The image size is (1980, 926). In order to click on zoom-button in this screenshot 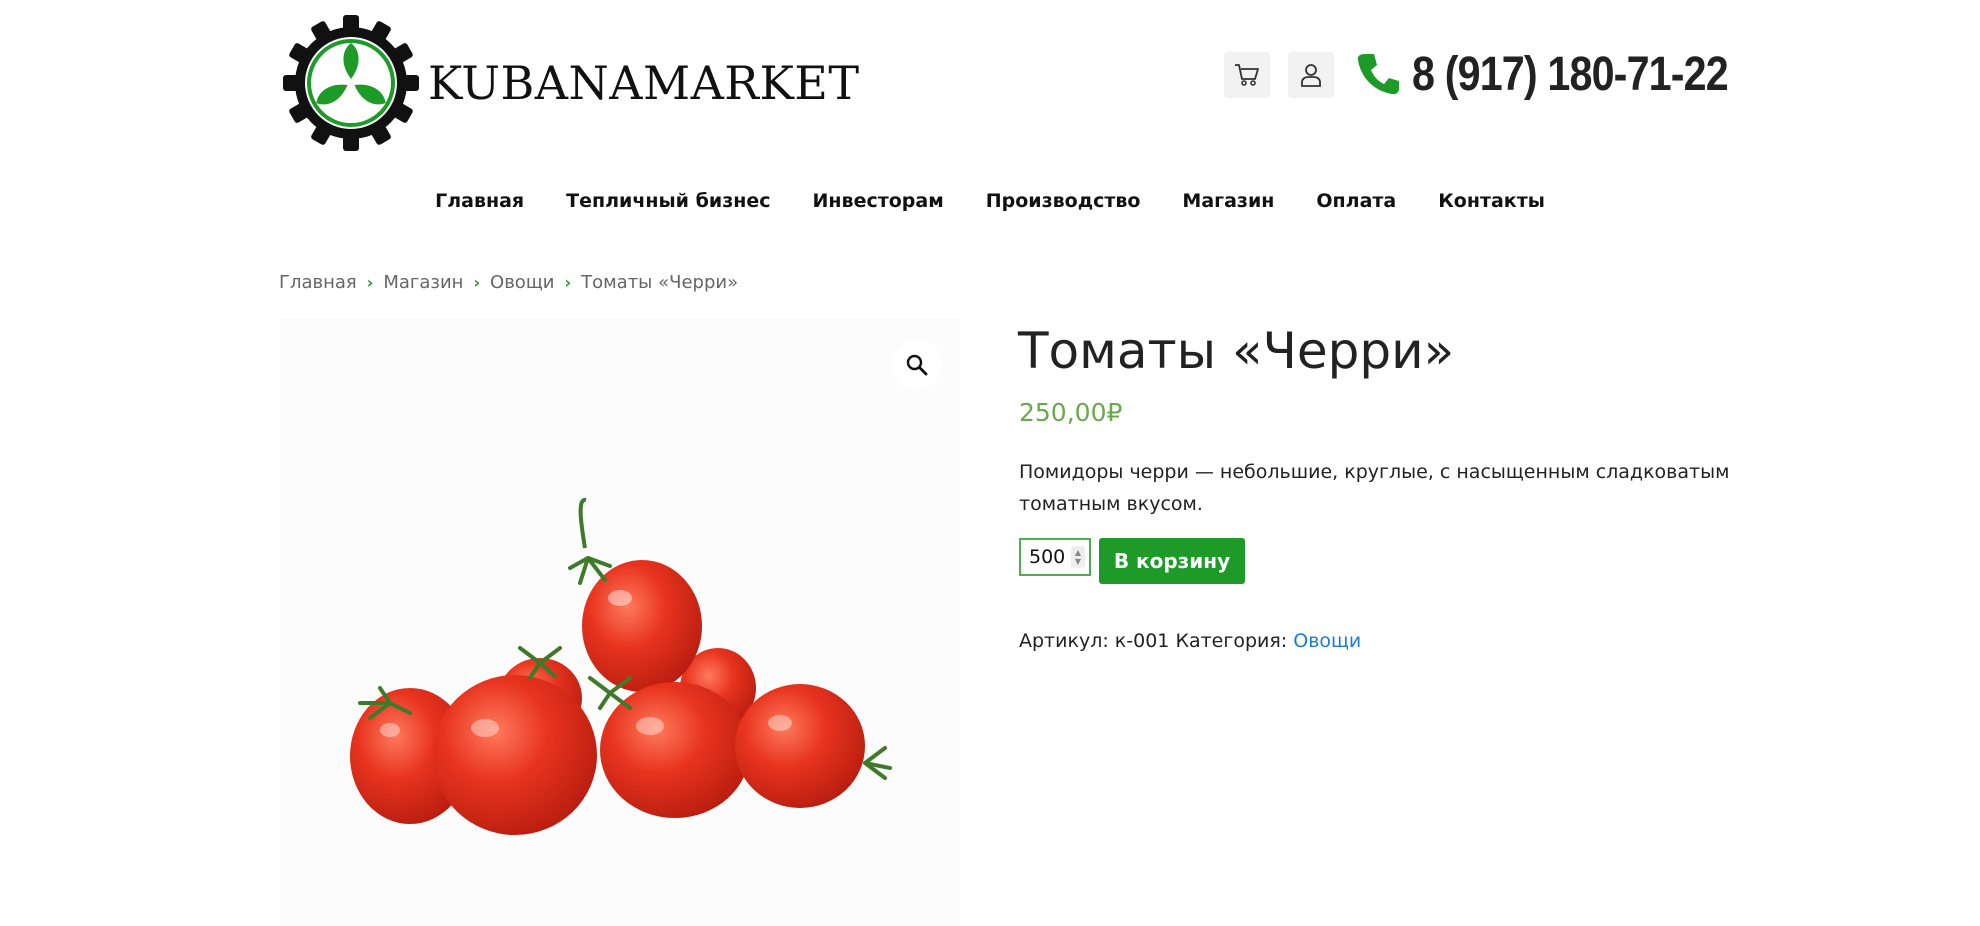, I will do `click(917, 365)`.